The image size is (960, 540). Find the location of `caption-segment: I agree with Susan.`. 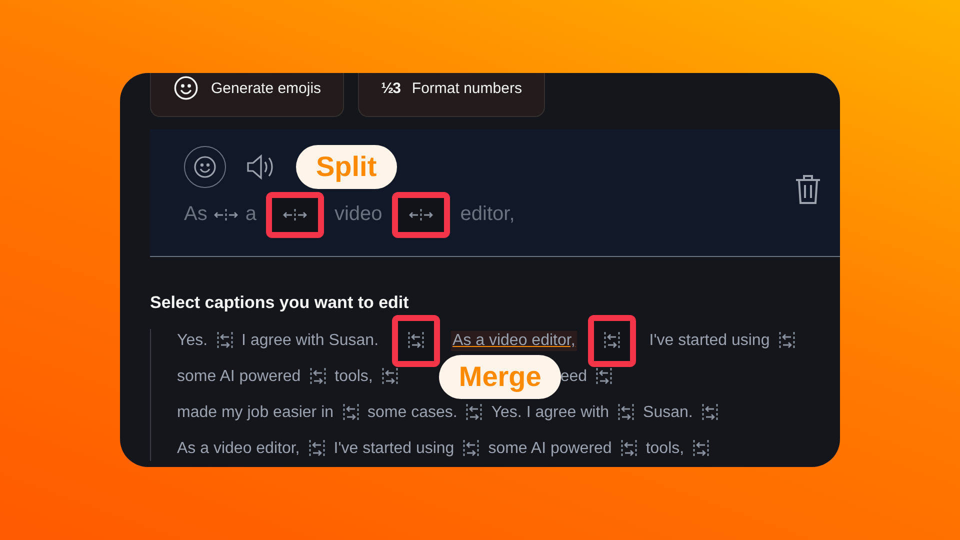

caption-segment: I agree with Susan. is located at coordinates (310, 341).